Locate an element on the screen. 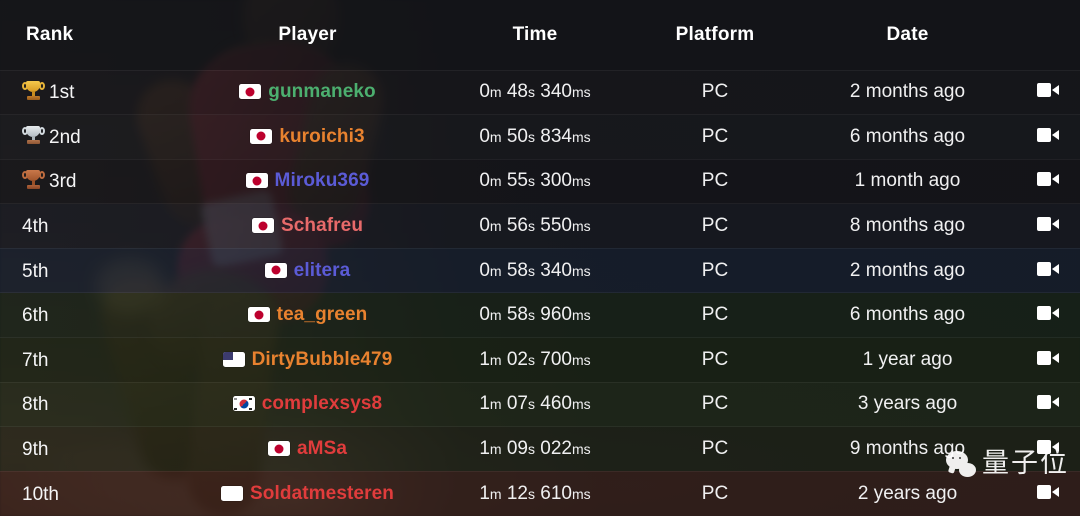 This screenshot has height=516, width=1080. player-name-link: Schafreu is located at coordinates (322, 225).